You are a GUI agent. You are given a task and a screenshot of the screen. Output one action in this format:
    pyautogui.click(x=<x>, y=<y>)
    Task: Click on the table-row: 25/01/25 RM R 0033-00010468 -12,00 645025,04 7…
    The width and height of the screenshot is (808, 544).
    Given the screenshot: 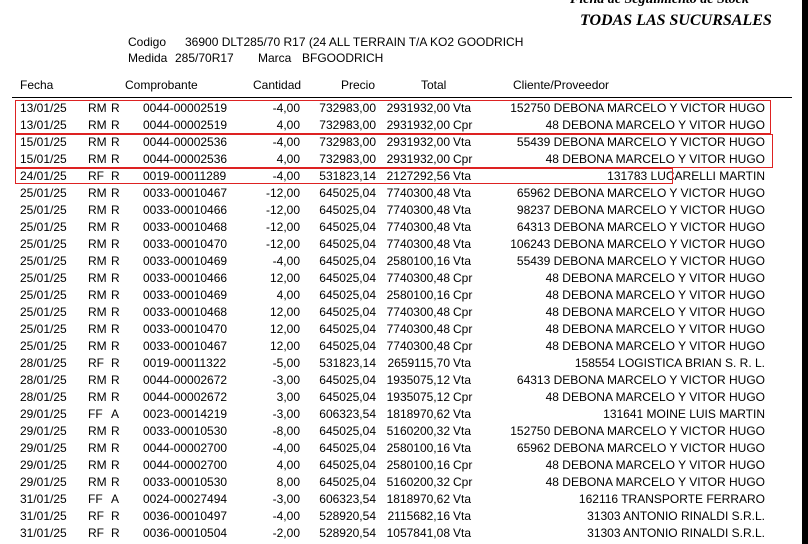 What is the action you would take?
    pyautogui.click(x=400, y=227)
    